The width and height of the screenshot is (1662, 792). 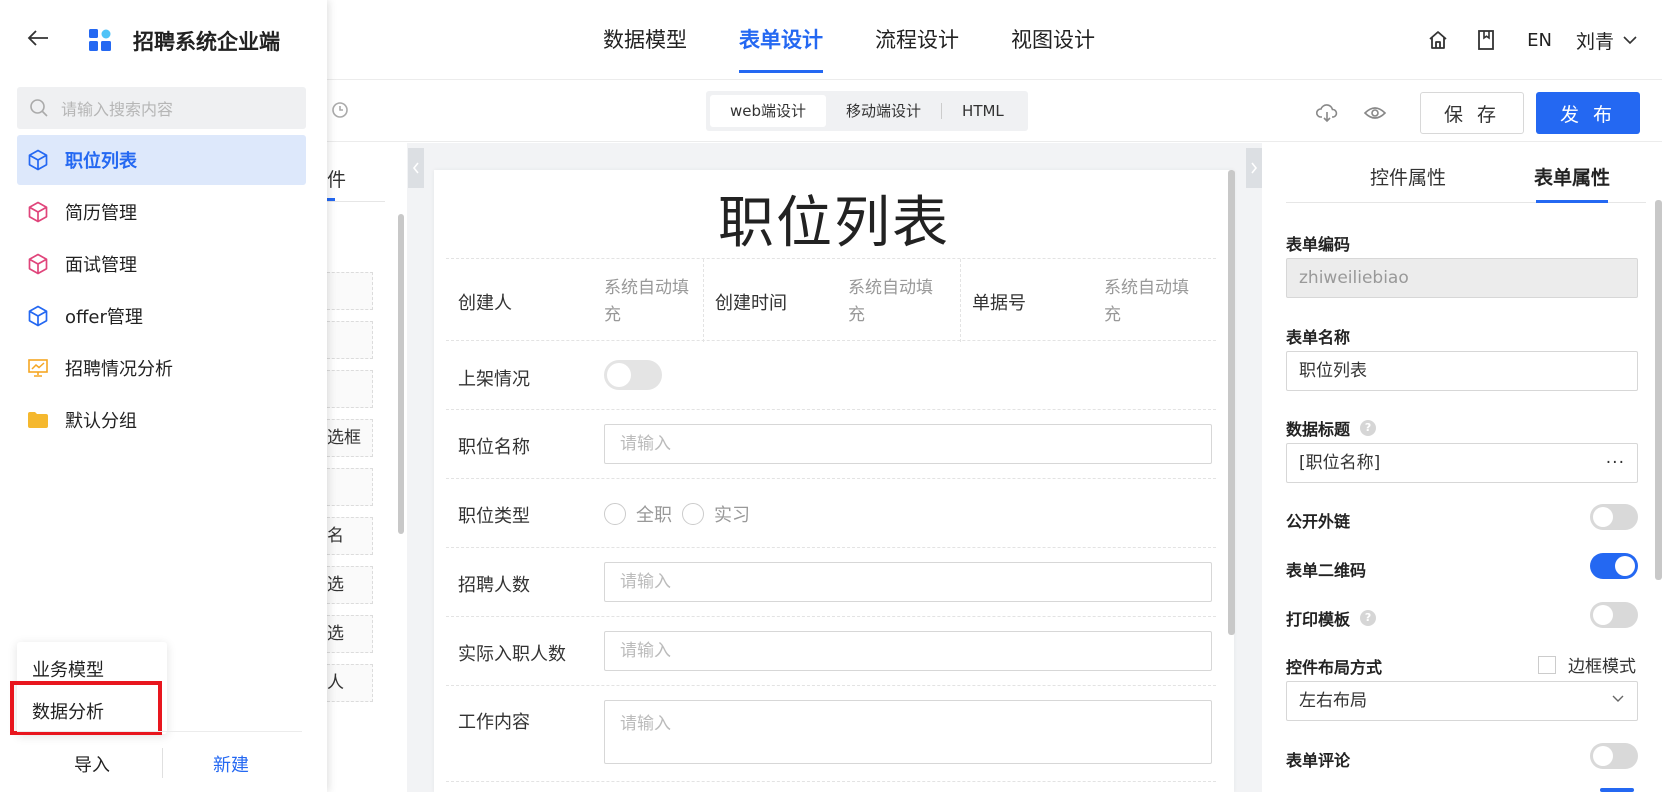 What do you see at coordinates (633, 375) in the screenshot?
I see `listing-status-toggle` at bounding box center [633, 375].